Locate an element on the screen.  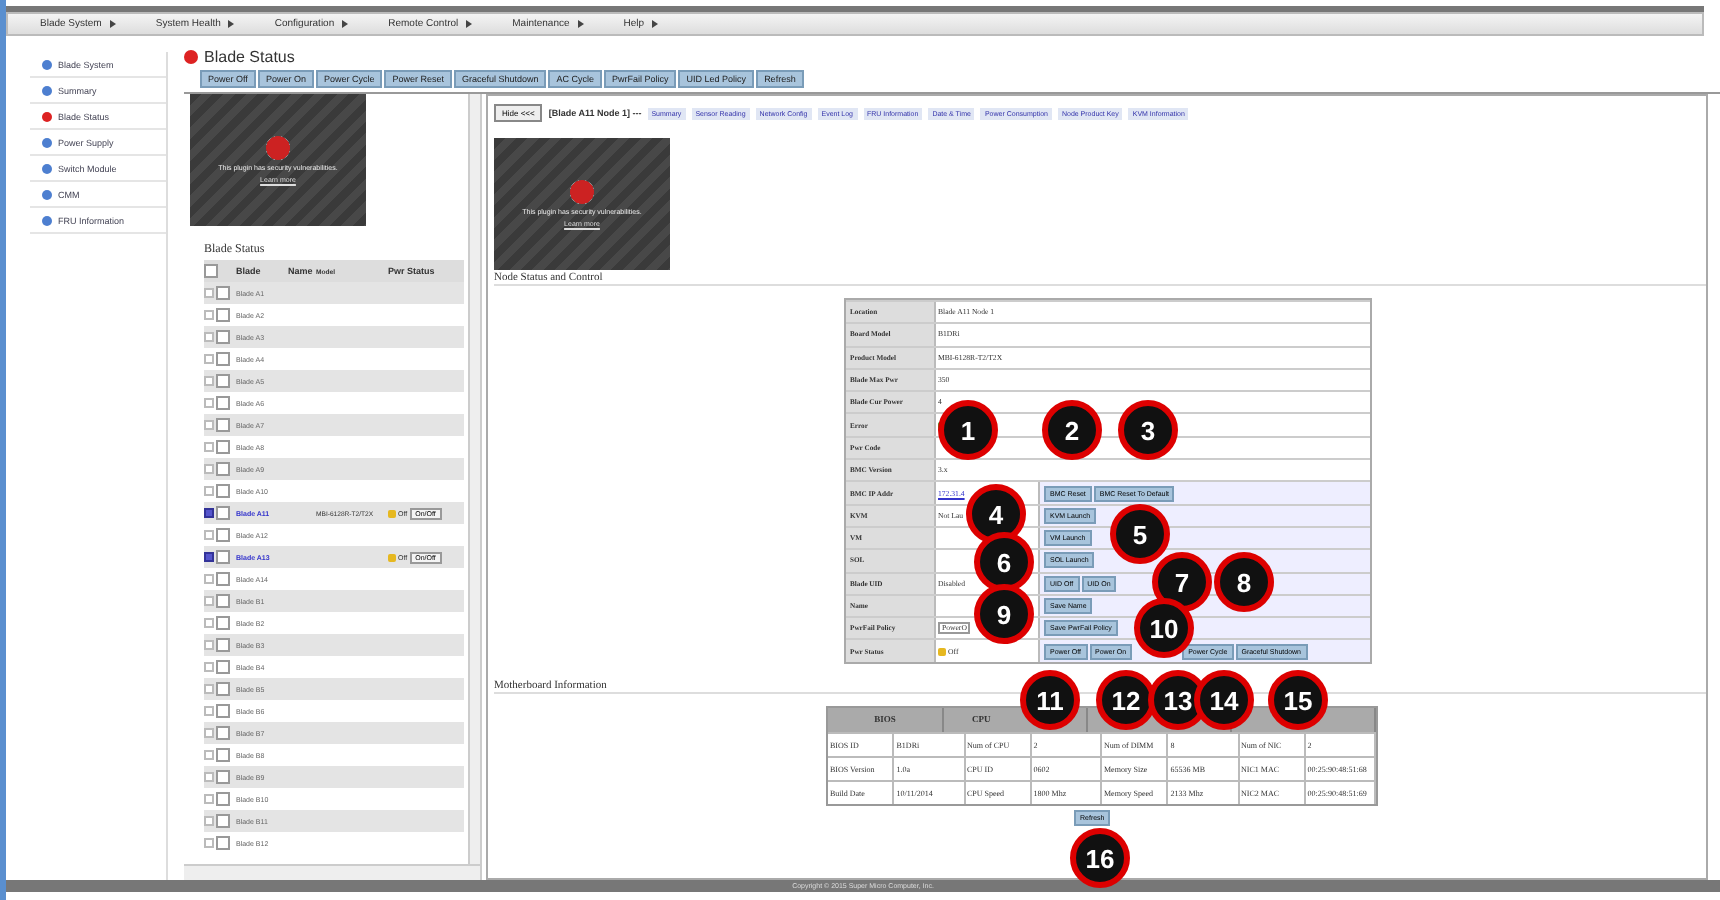
page-title: Blade Status is located at coordinates (249, 56).